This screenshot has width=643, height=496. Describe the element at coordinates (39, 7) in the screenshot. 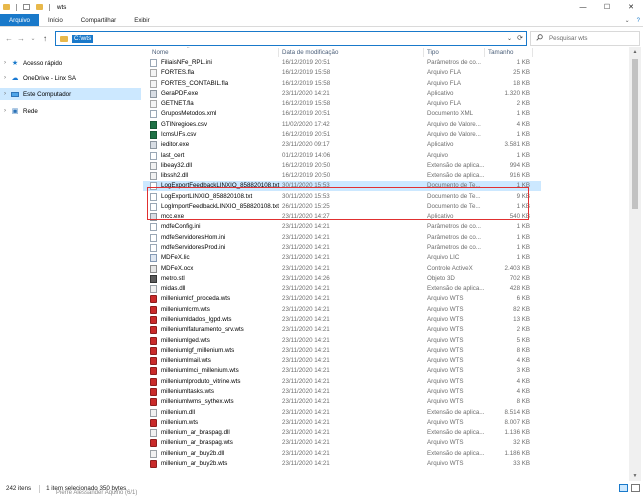

I see `new-folder-icon` at that location.